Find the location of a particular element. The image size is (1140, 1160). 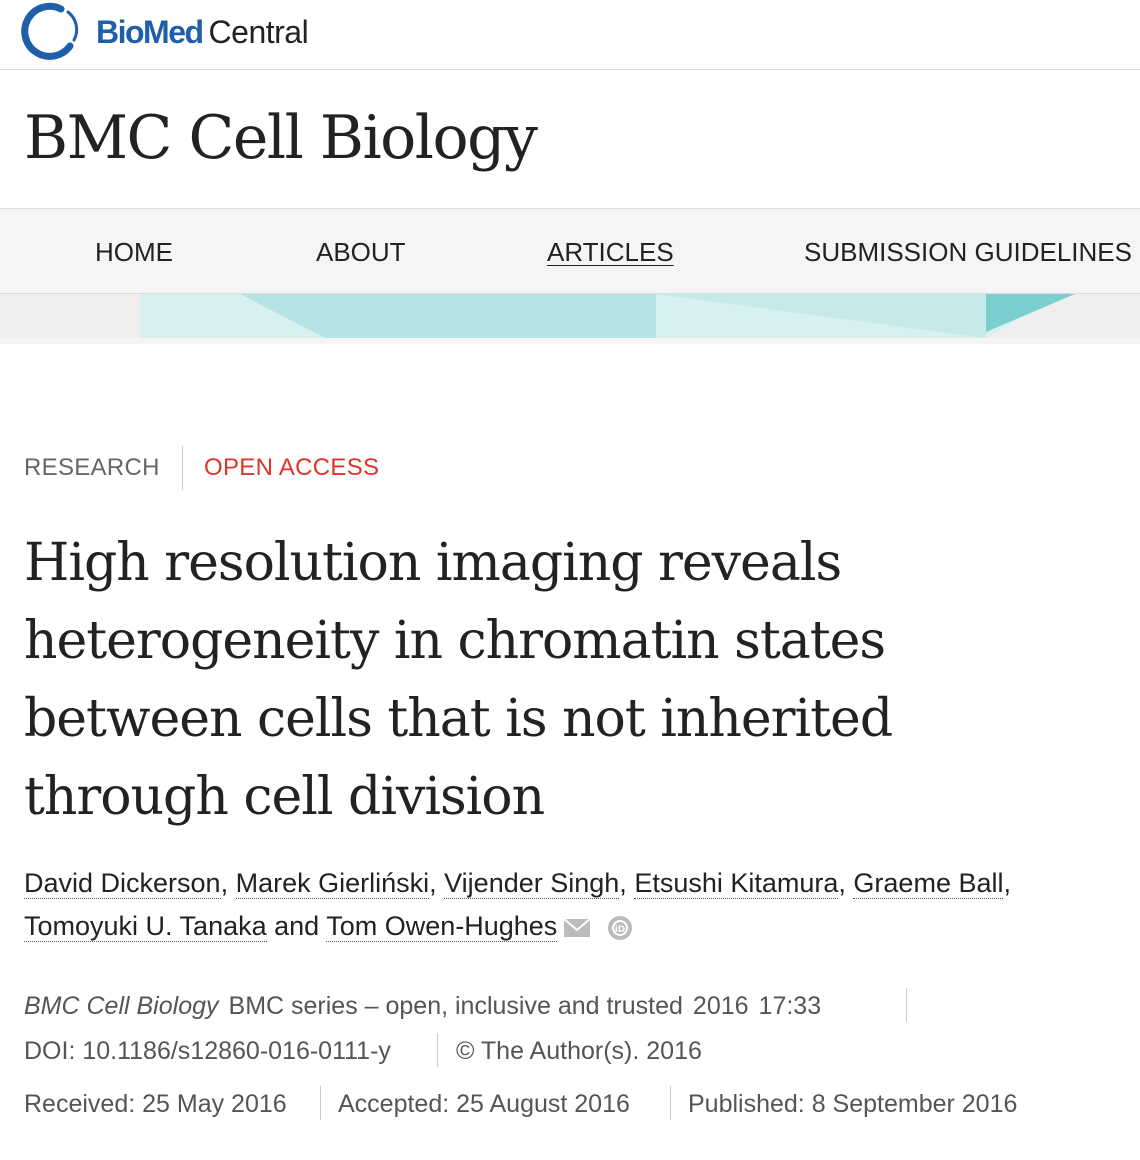

doi-divider is located at coordinates (437, 1050).